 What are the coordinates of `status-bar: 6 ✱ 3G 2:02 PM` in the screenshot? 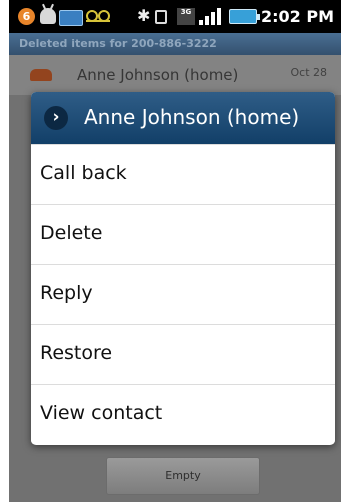 It's located at (175, 16).